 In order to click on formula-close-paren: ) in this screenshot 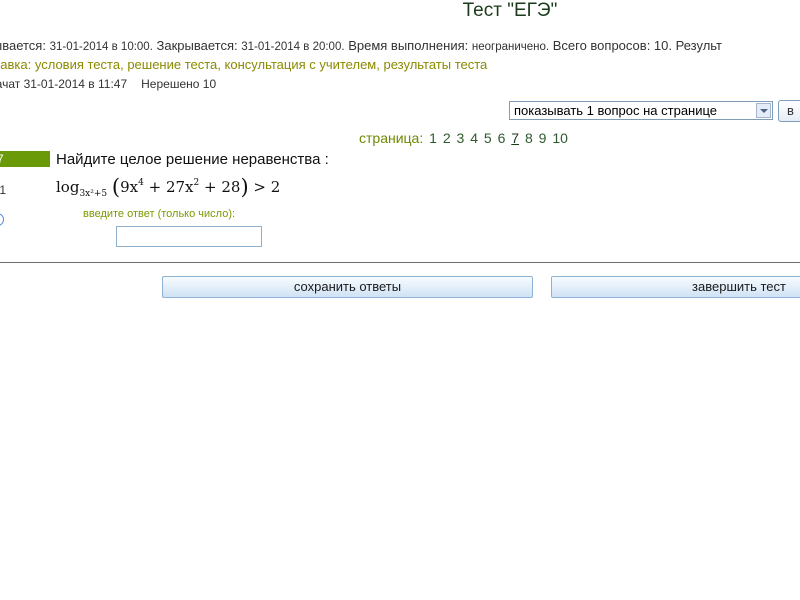, I will do `click(244, 187)`.